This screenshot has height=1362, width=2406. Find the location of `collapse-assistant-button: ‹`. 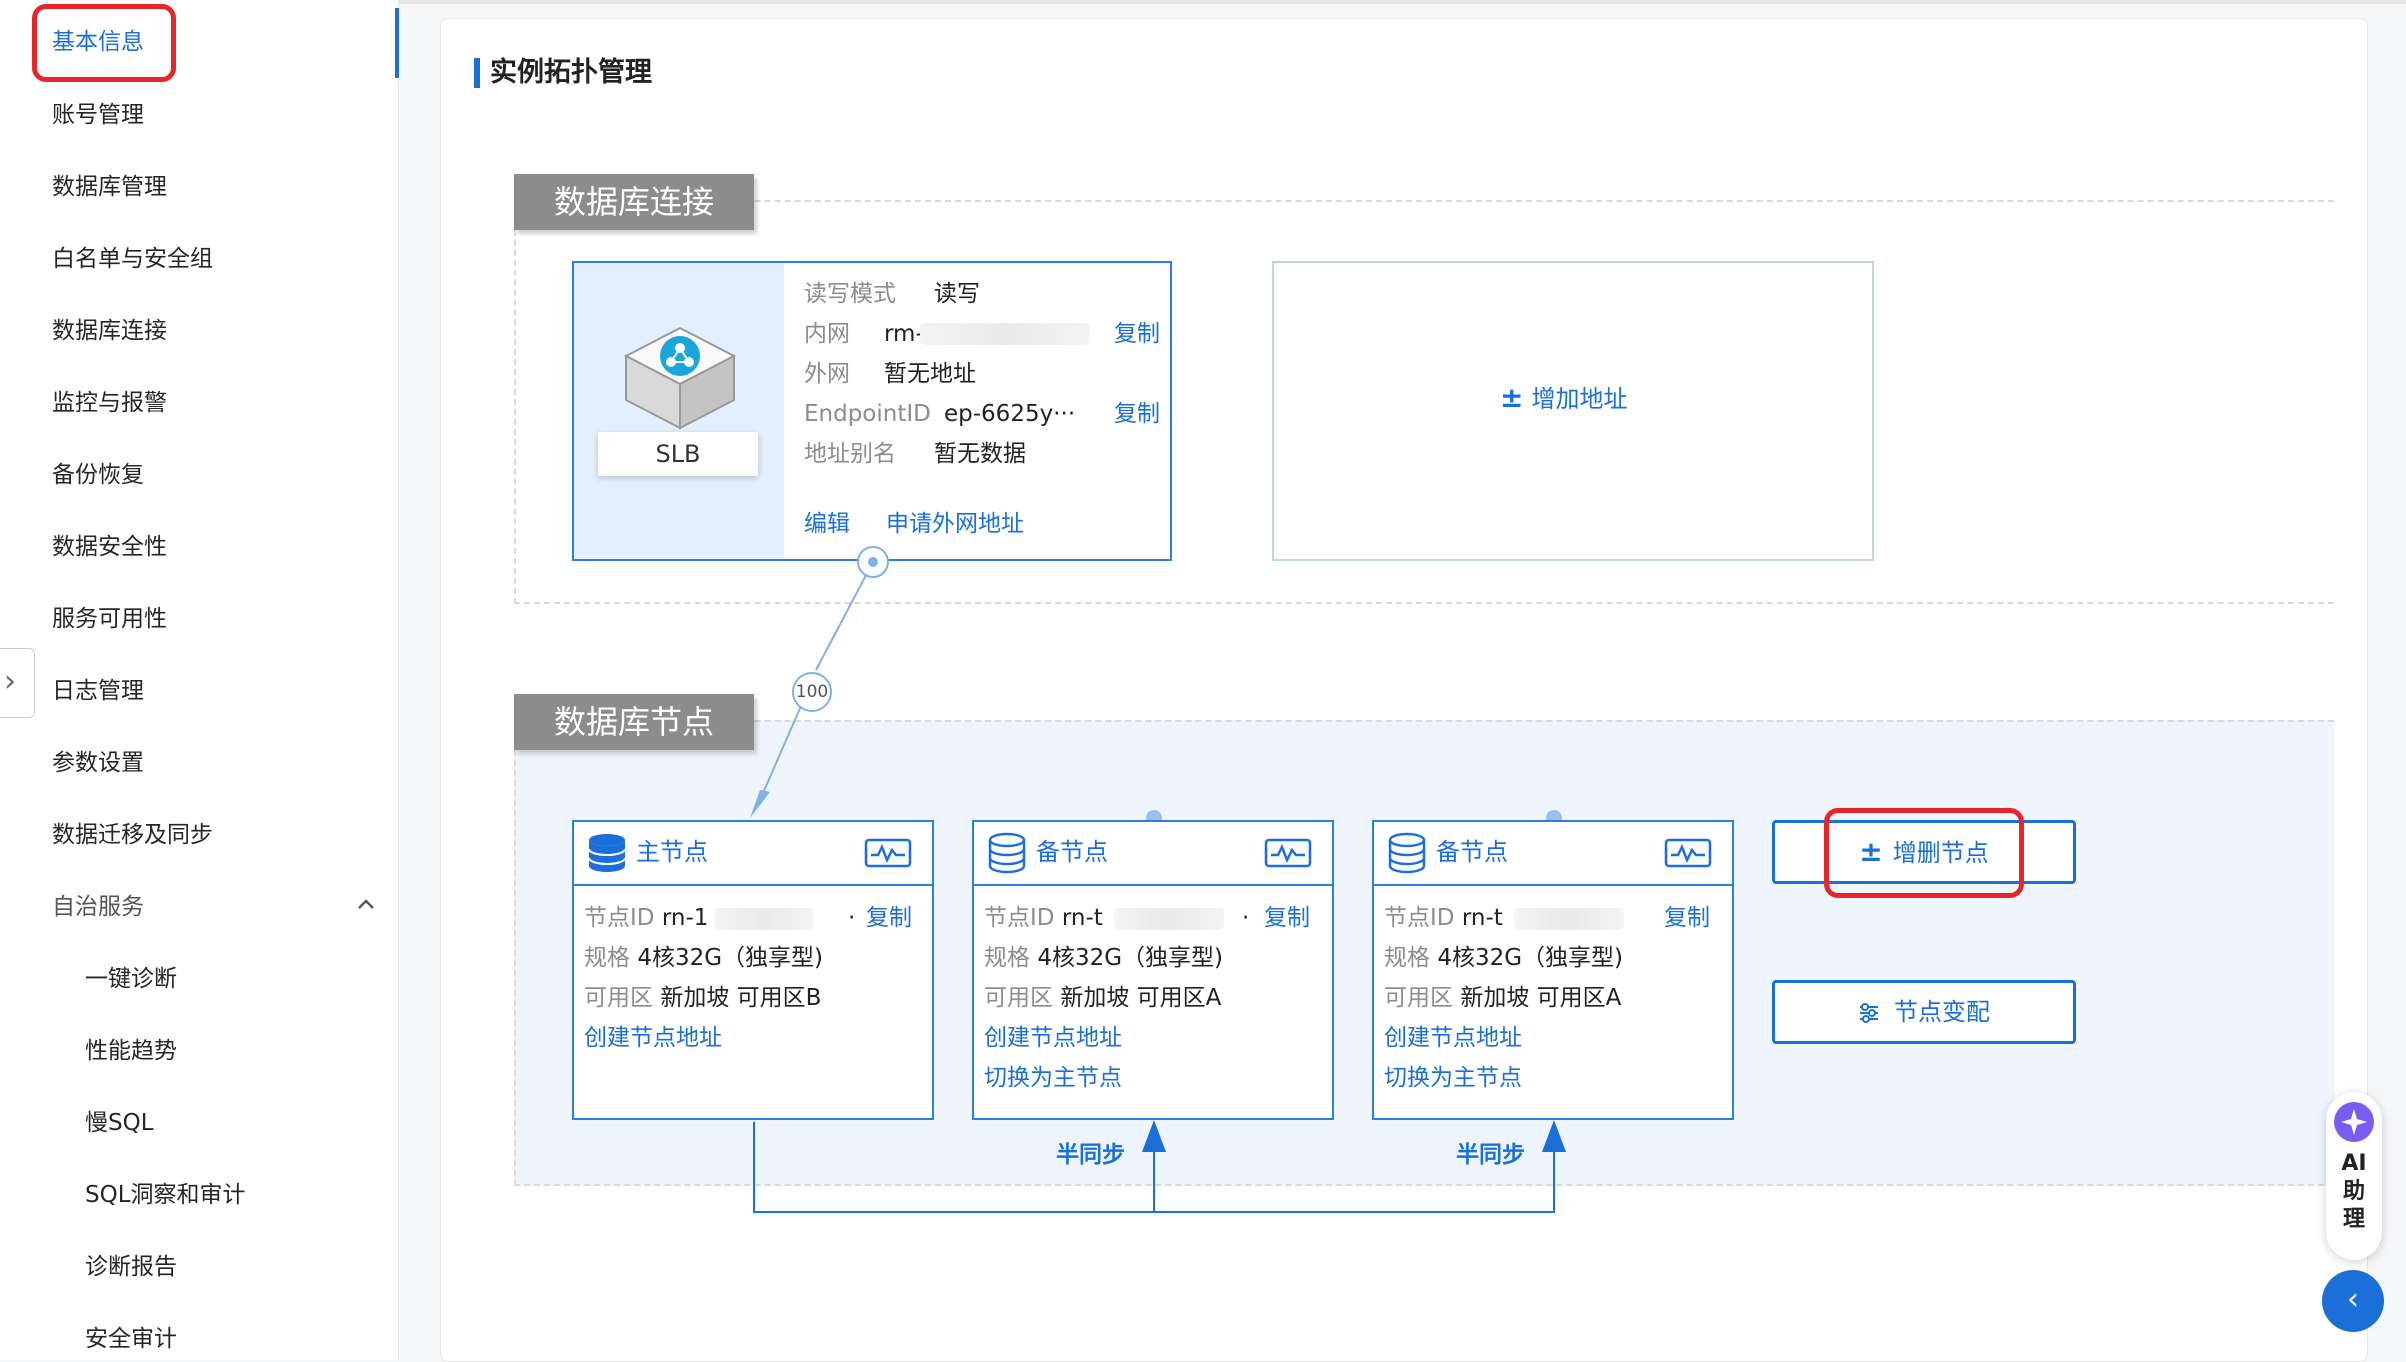

collapse-assistant-button: ‹ is located at coordinates (2353, 1301).